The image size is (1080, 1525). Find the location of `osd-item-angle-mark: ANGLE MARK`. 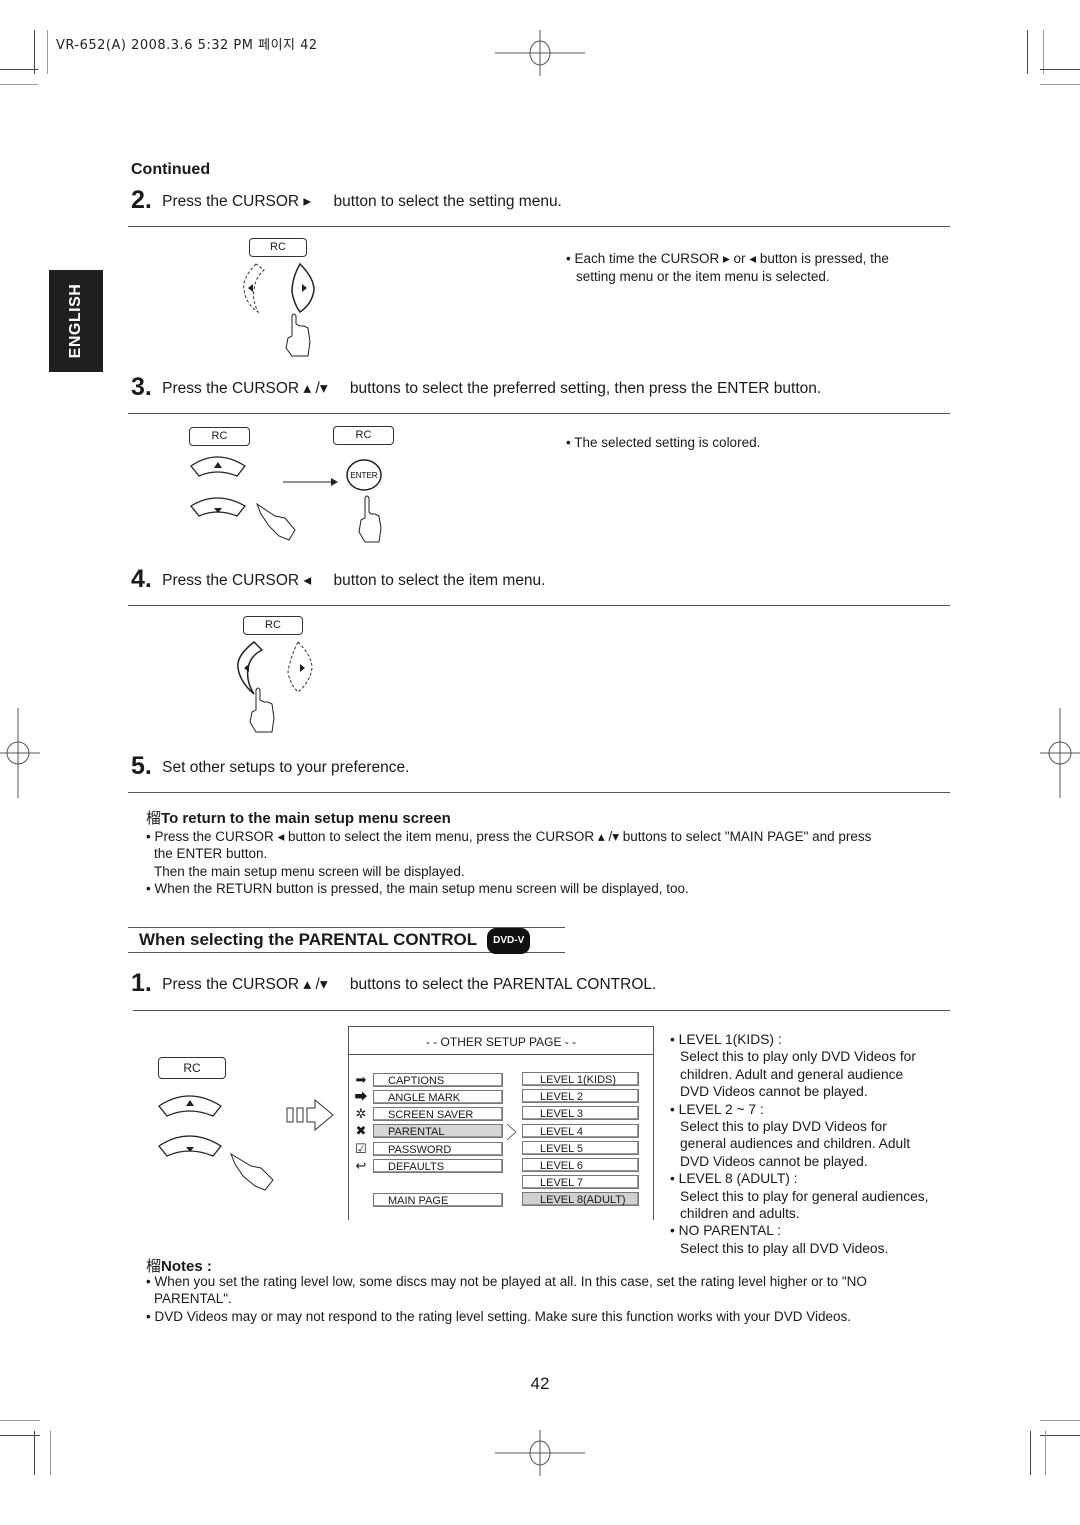

osd-item-angle-mark: ANGLE MARK is located at coordinates (438, 1097).